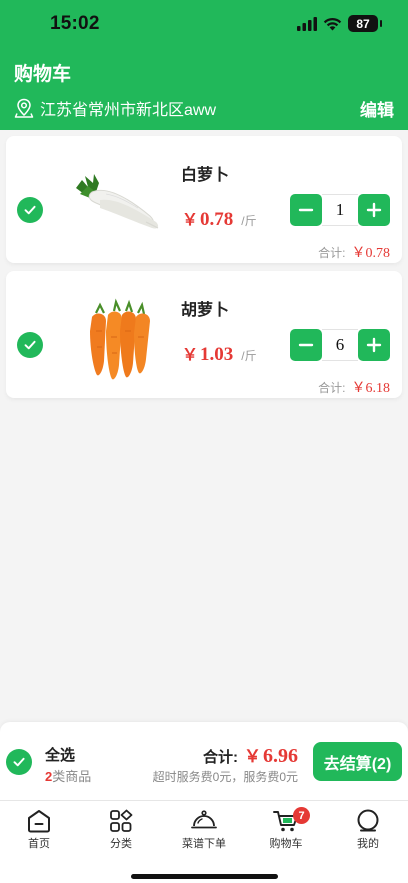 The image size is (408, 883). I want to click on unit-price: ￥ 1.03, so click(208, 354).